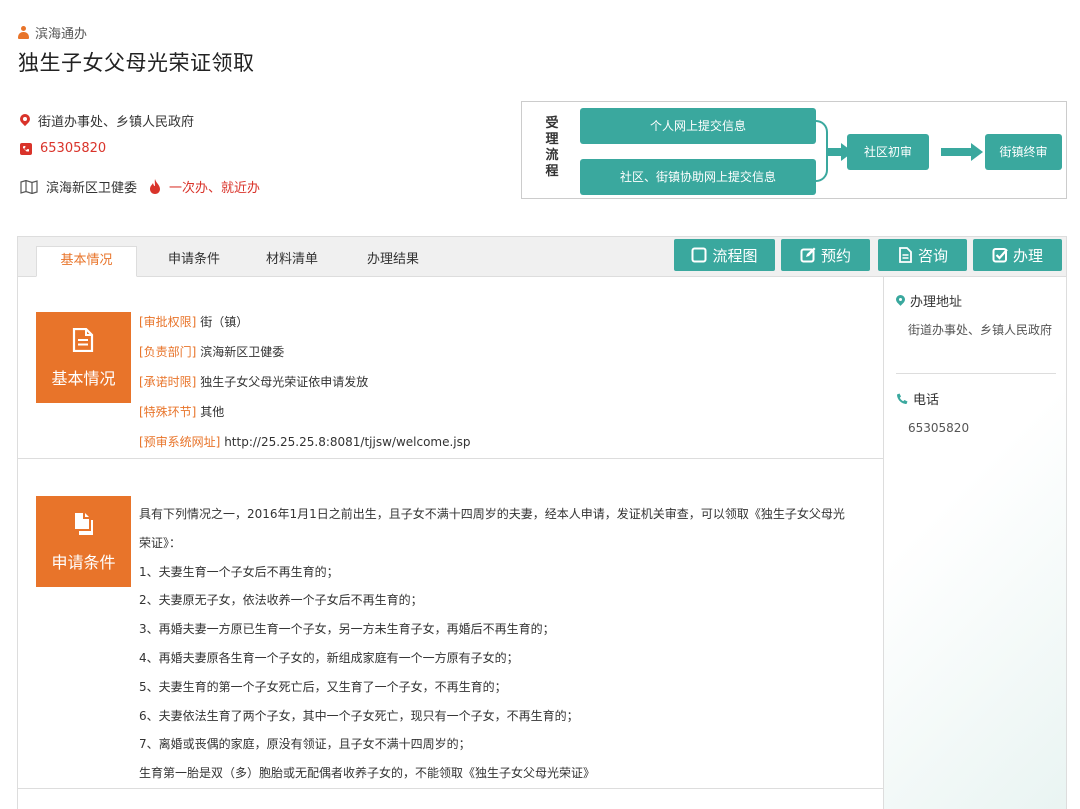 The width and height of the screenshot is (1080, 809). I want to click on flow-step-assisted: 社区、街镇协助网上提交信息, so click(698, 177).